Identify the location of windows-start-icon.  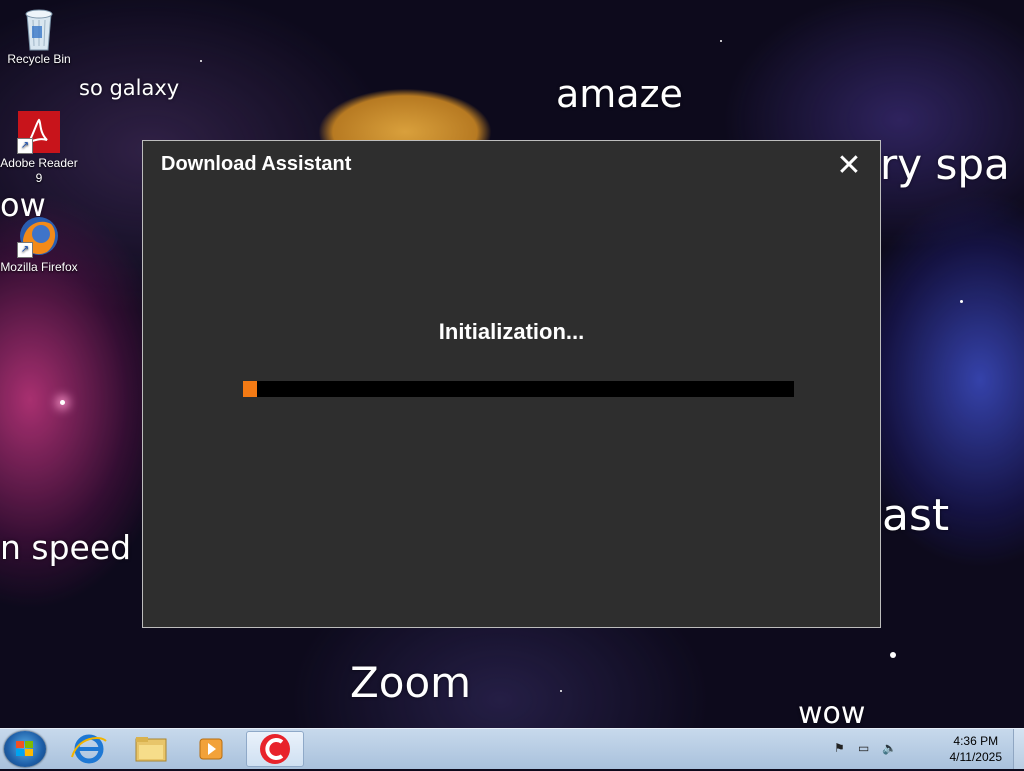
(25, 749).